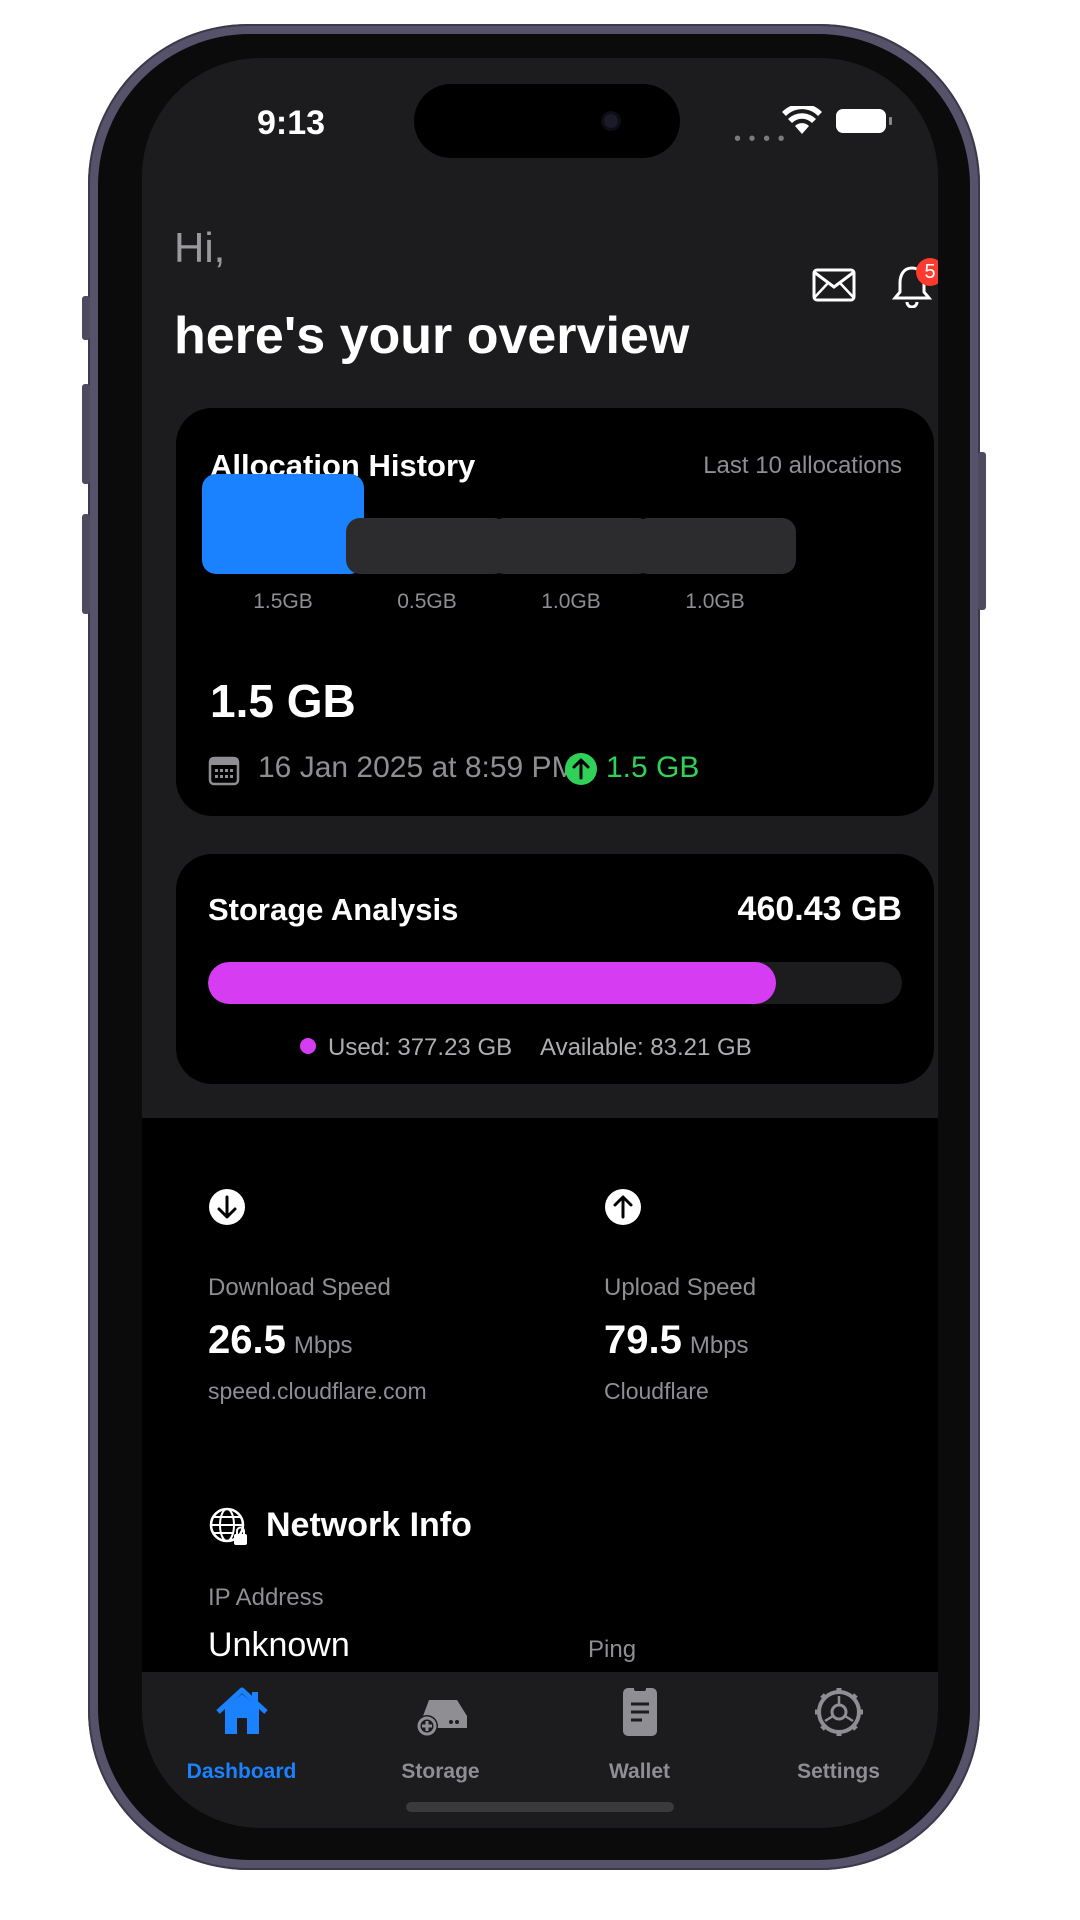  Describe the element at coordinates (640, 1710) in the screenshot. I see `wallet-icon` at that location.